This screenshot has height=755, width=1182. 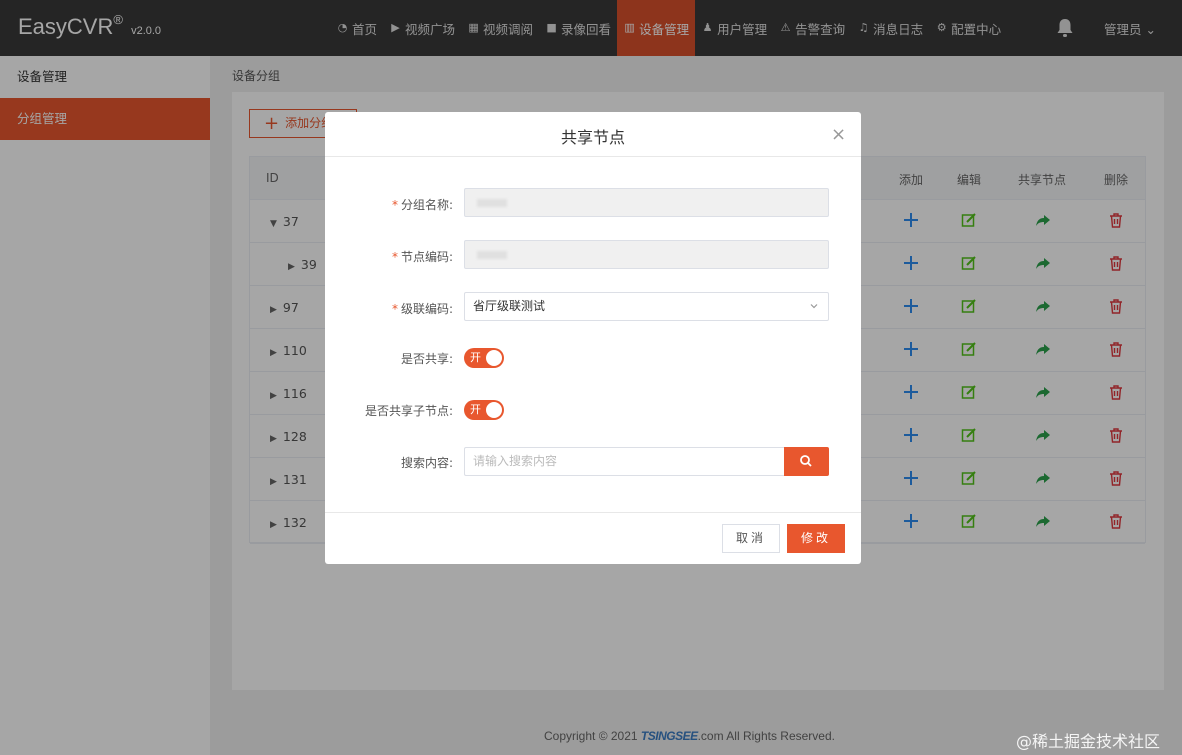 What do you see at coordinates (592, 137) in the screenshot?
I see `dialog-title: 共享节点` at bounding box center [592, 137].